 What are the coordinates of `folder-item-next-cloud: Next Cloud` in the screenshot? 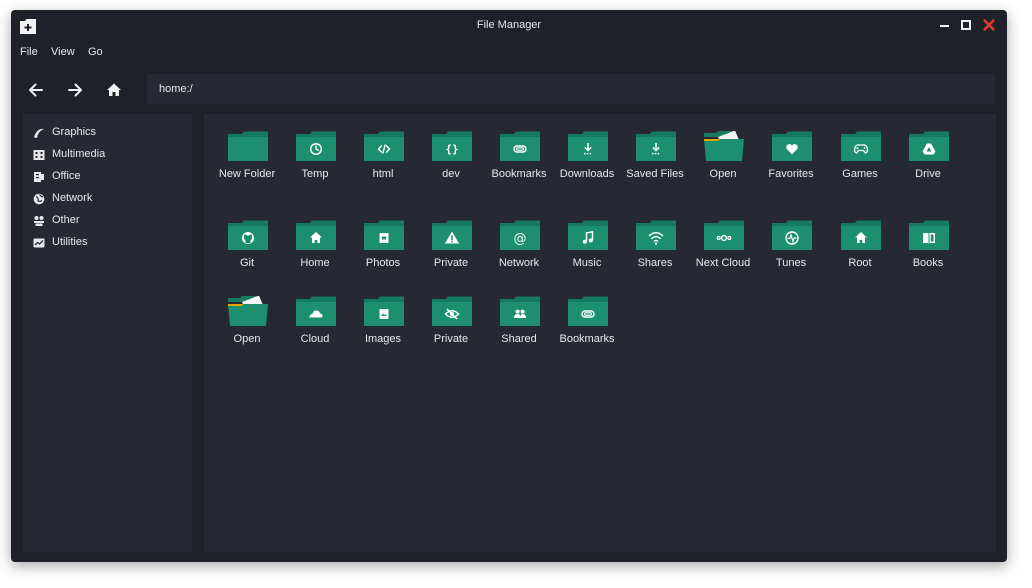 It's located at (723, 236).